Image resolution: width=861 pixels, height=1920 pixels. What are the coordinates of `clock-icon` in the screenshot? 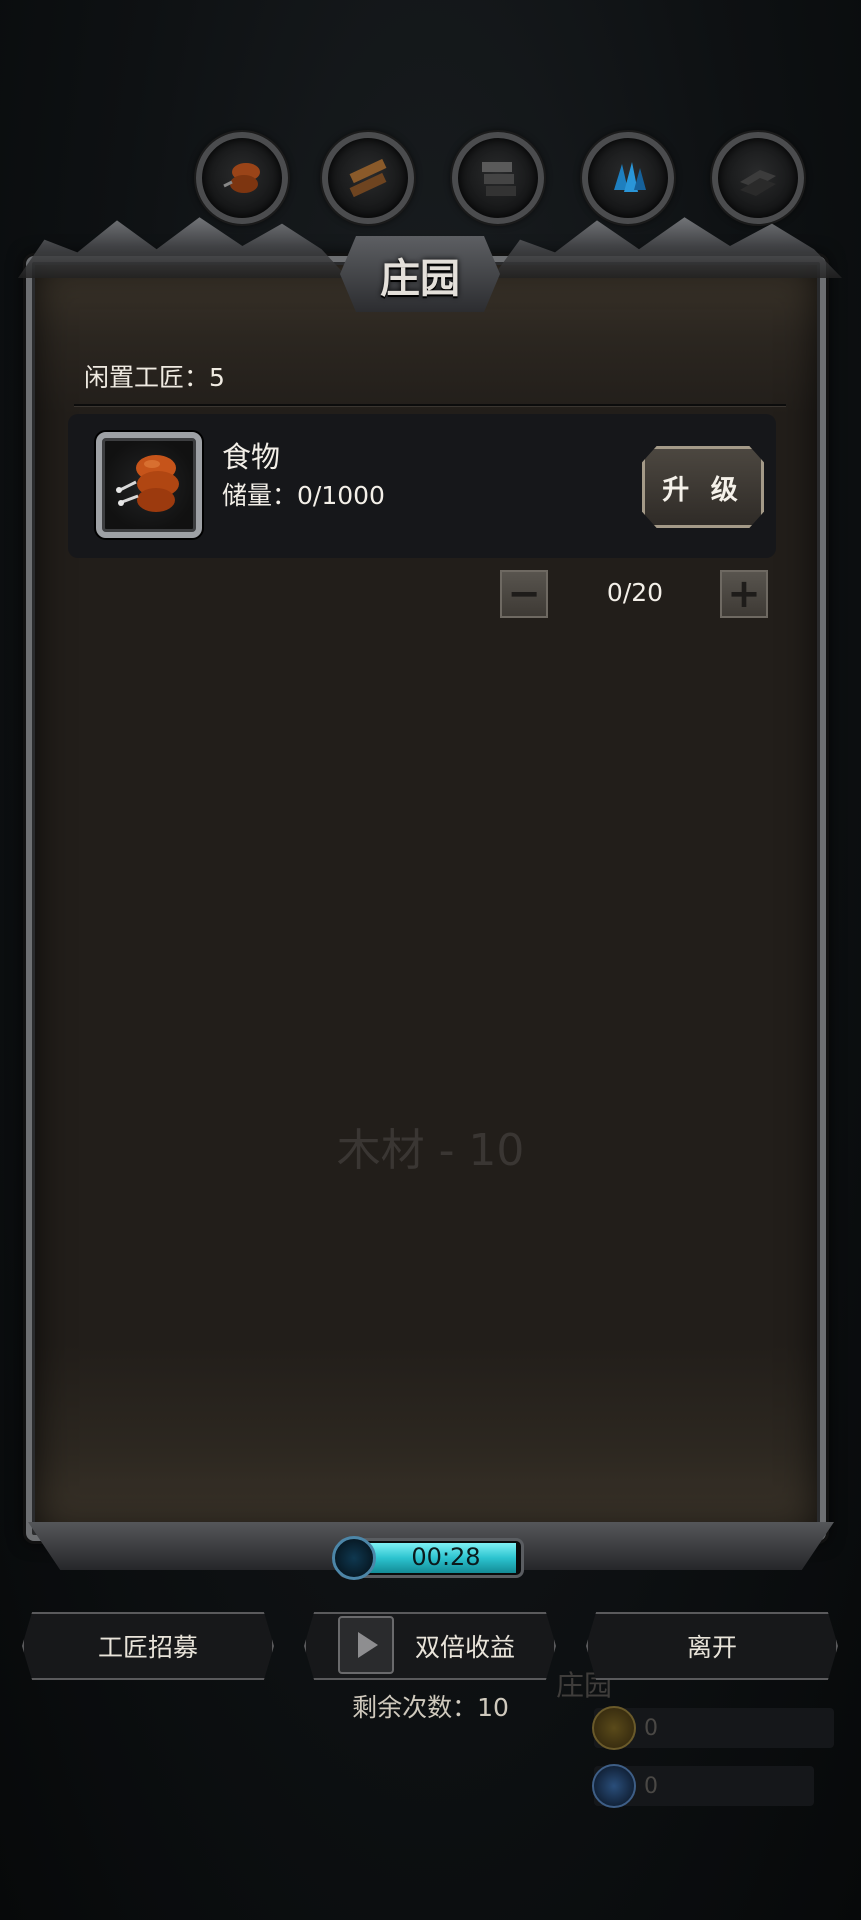 It's located at (354, 1558).